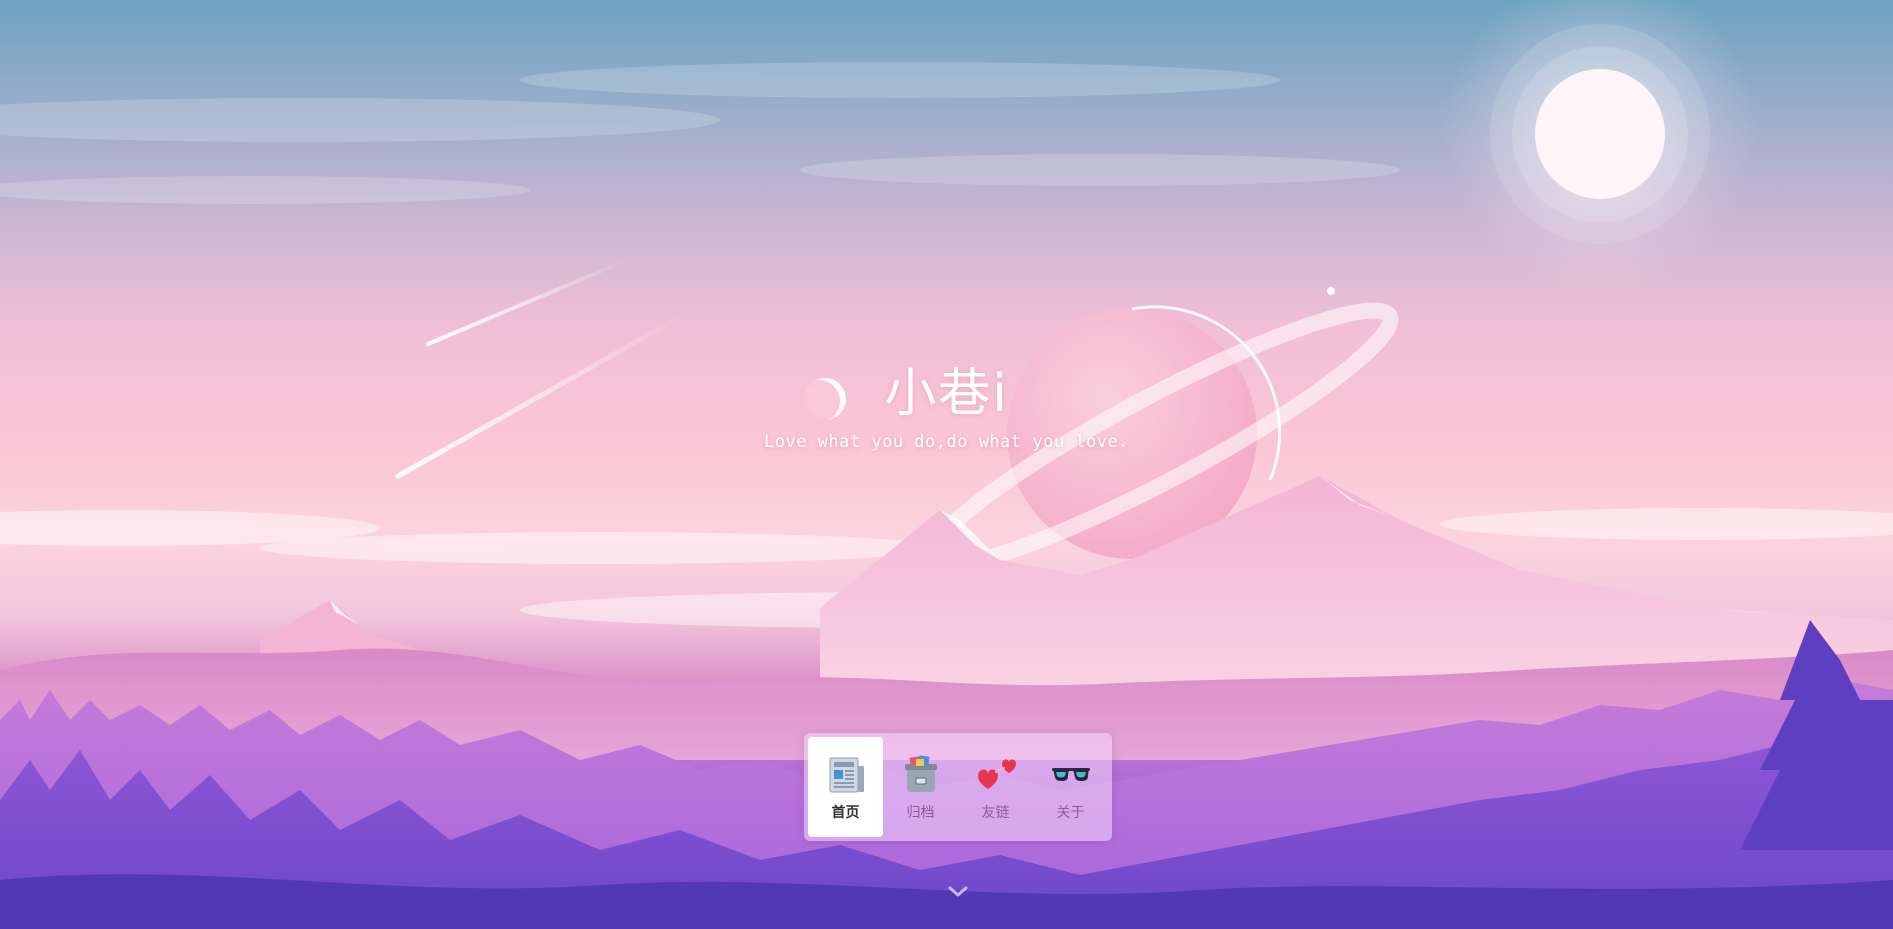  I want to click on hero-text: 小巷i Love what you do,do what you love., so click(946, 406).